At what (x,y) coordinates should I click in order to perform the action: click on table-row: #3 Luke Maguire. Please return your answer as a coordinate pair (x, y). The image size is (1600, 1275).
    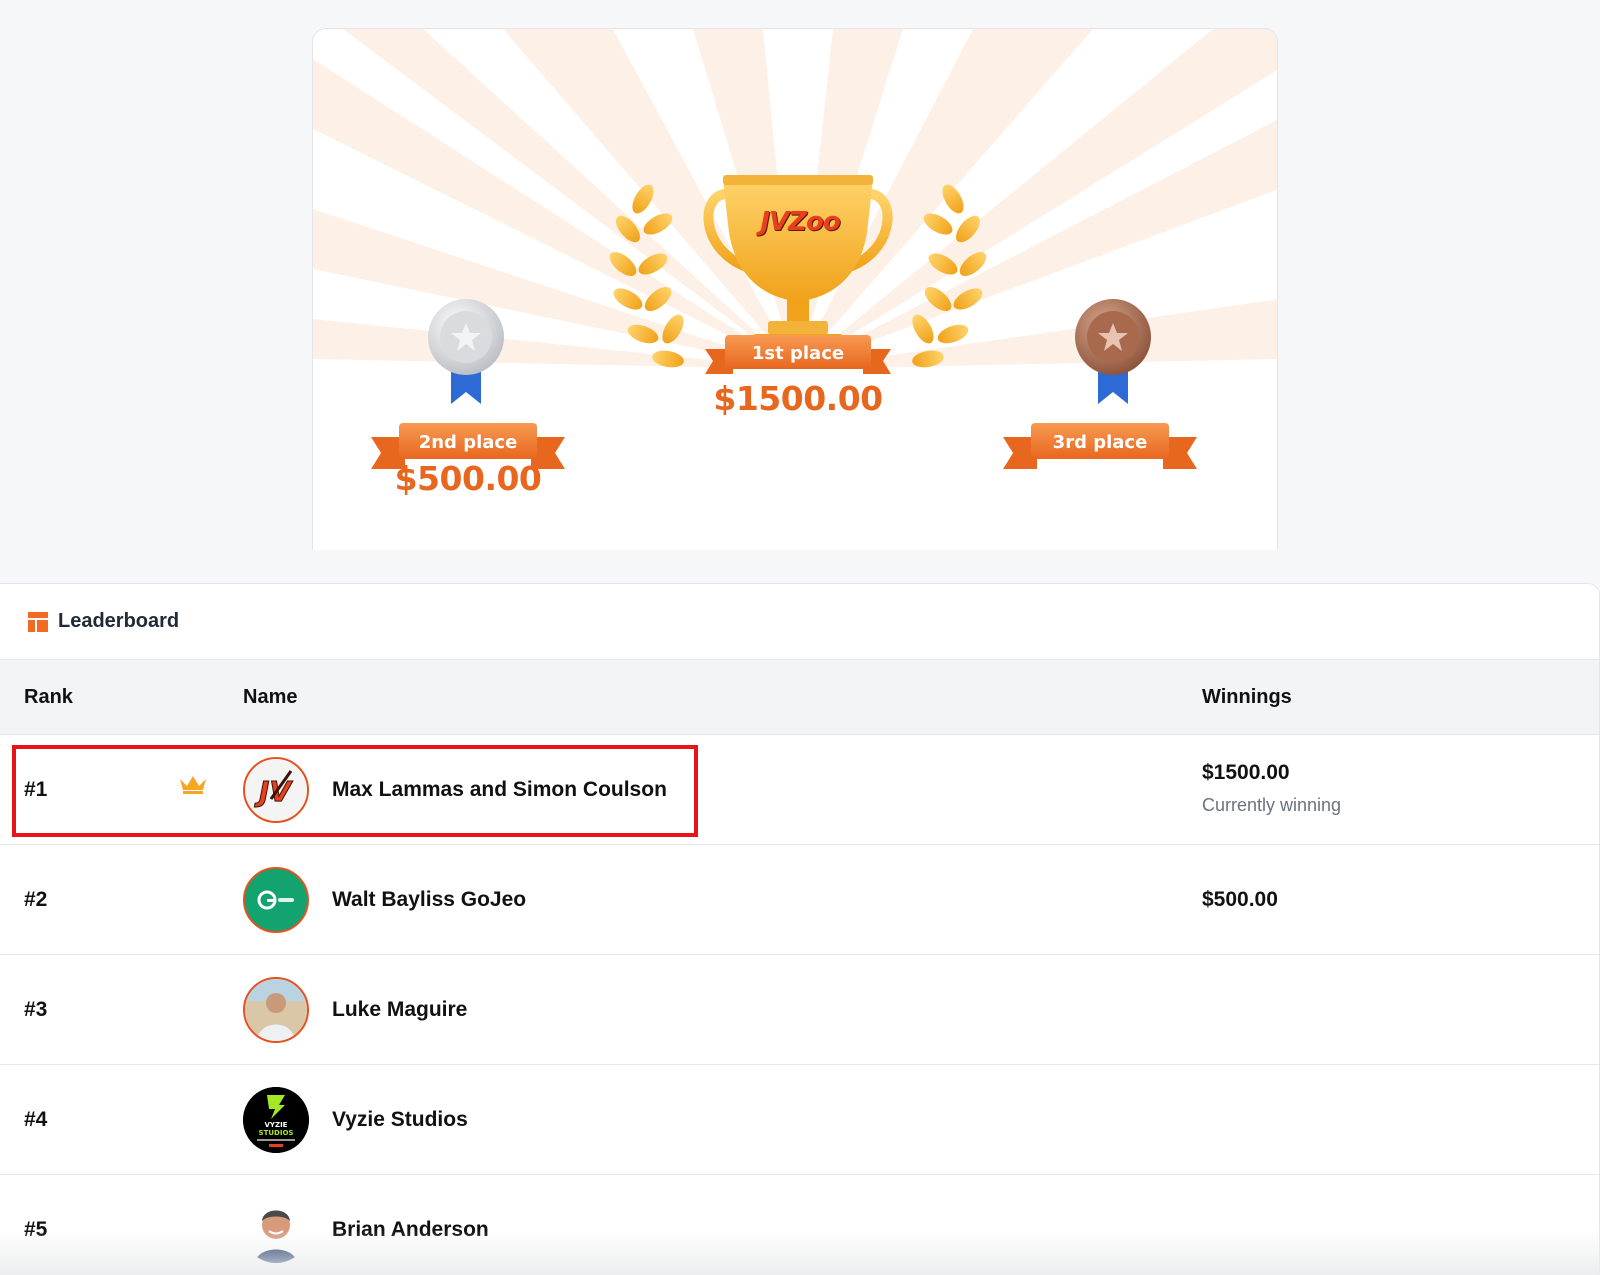
    Looking at the image, I should click on (799, 1010).